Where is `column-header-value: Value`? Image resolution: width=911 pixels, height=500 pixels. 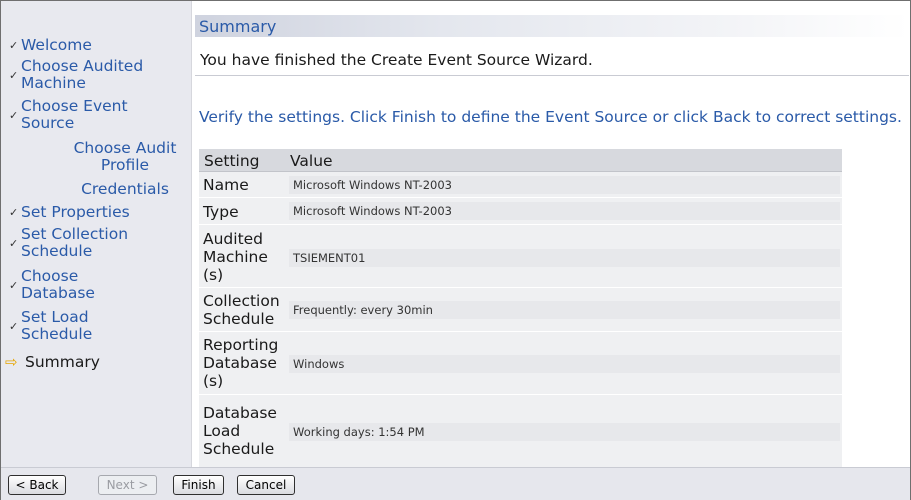
column-header-value: Value is located at coordinates (311, 161).